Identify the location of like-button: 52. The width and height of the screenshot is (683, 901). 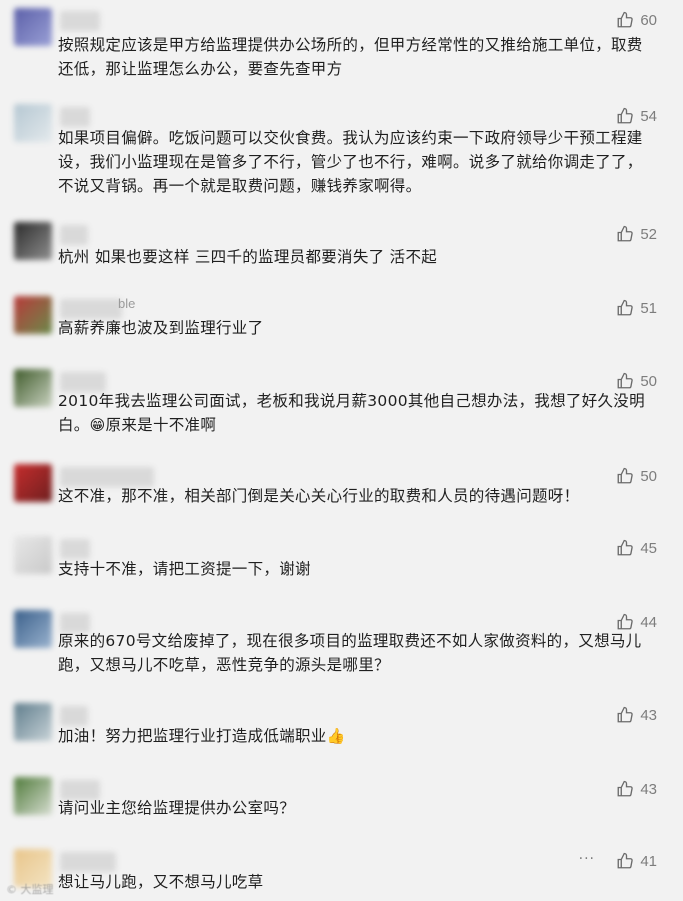
(636, 234).